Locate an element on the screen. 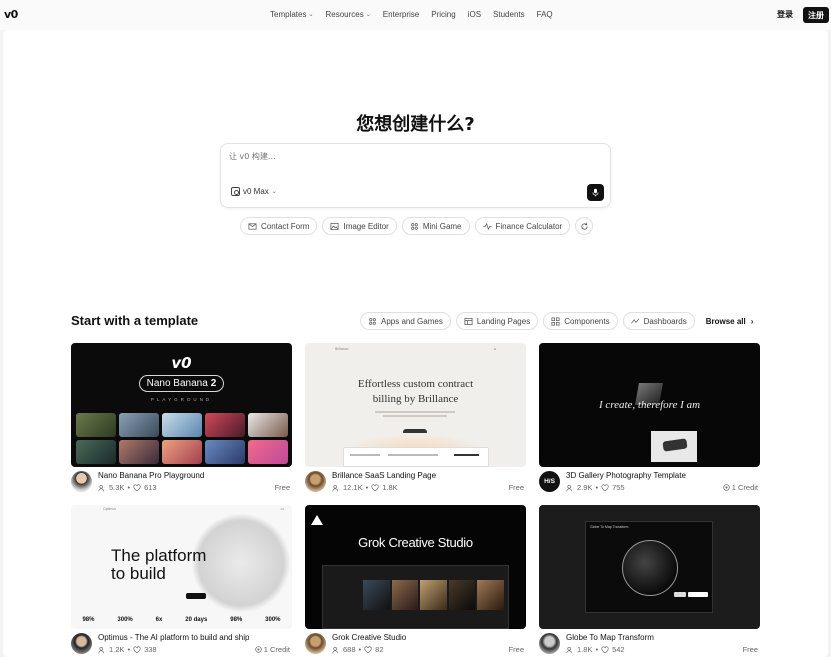  chevron-right-icon: › is located at coordinates (752, 321).